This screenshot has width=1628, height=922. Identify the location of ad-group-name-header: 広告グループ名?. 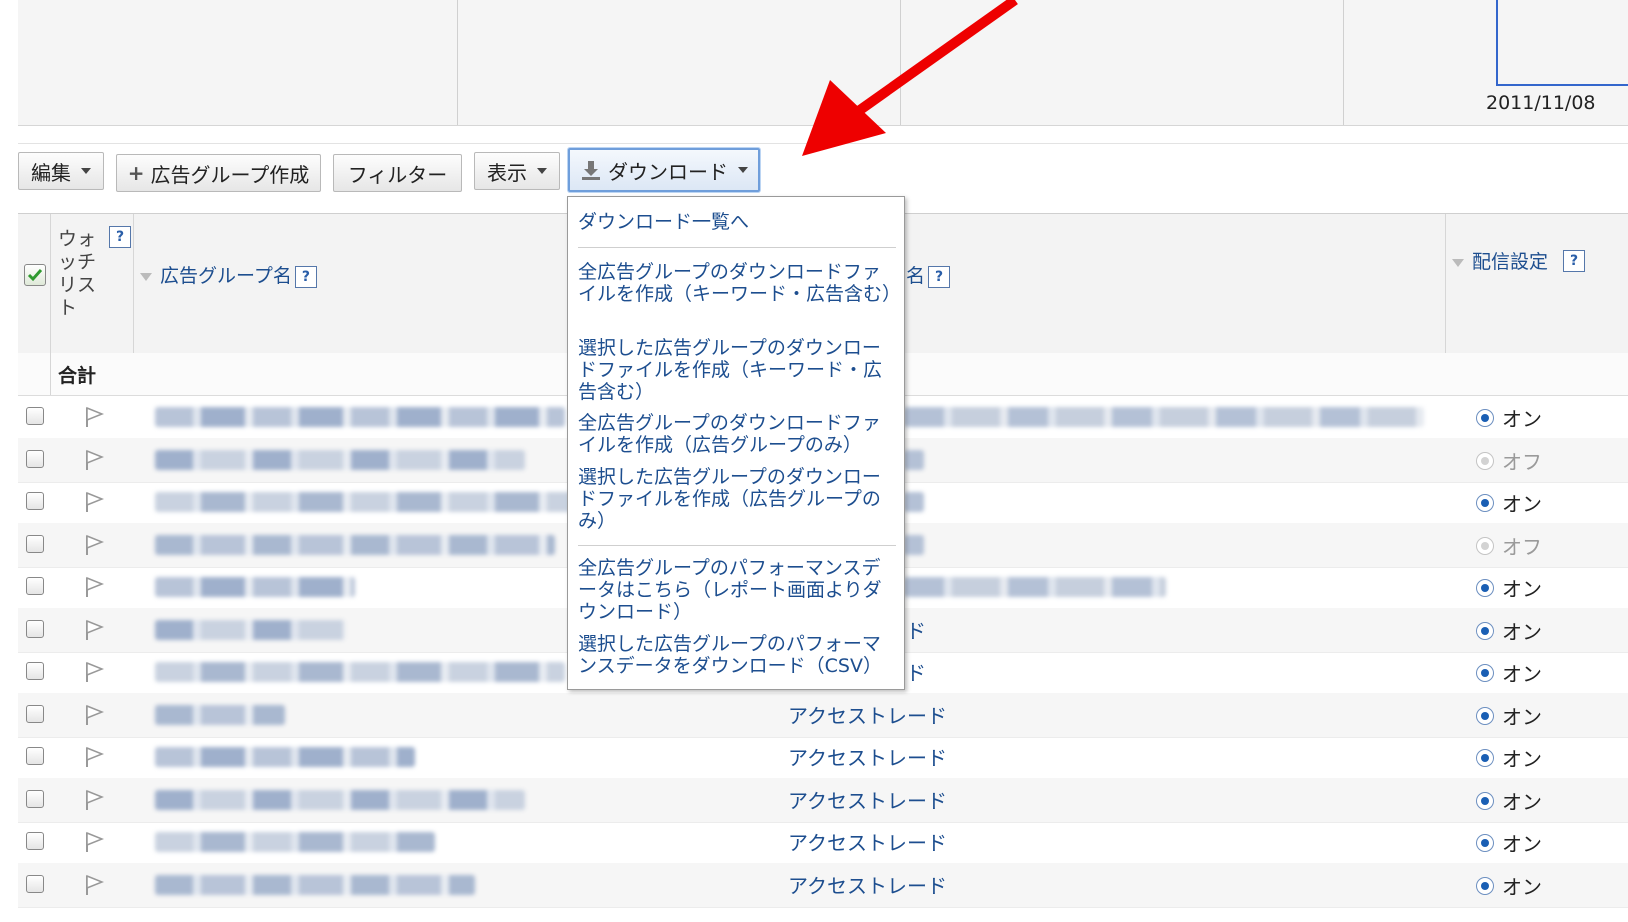
(228, 274).